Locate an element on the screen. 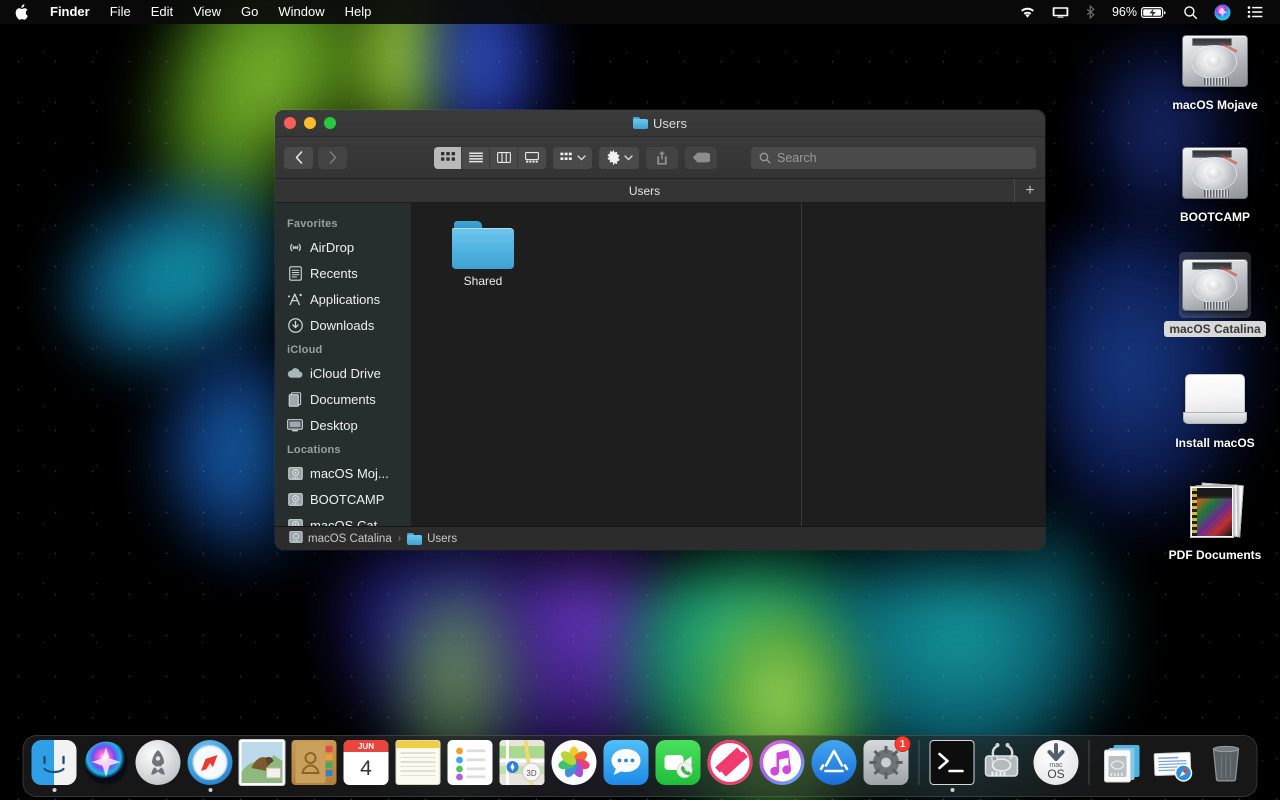 This screenshot has width=1280, height=800. menu-item-go: Go is located at coordinates (249, 12).